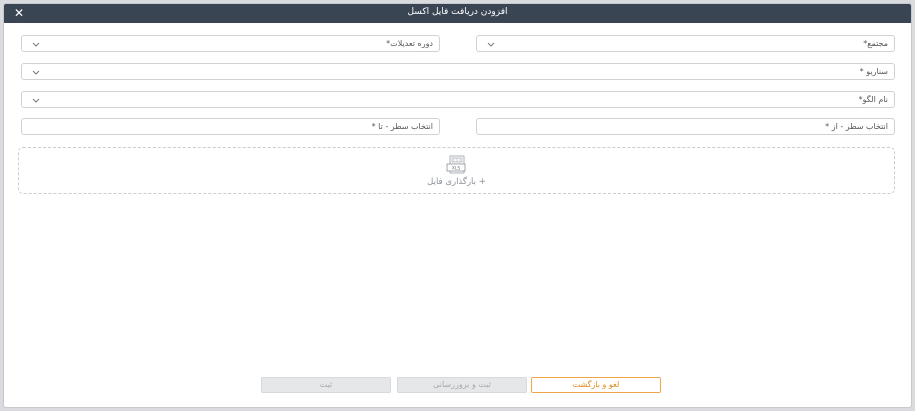 This screenshot has height=411, width=915. I want to click on save-update-button: ثبت و بروزرسانی, so click(462, 385).